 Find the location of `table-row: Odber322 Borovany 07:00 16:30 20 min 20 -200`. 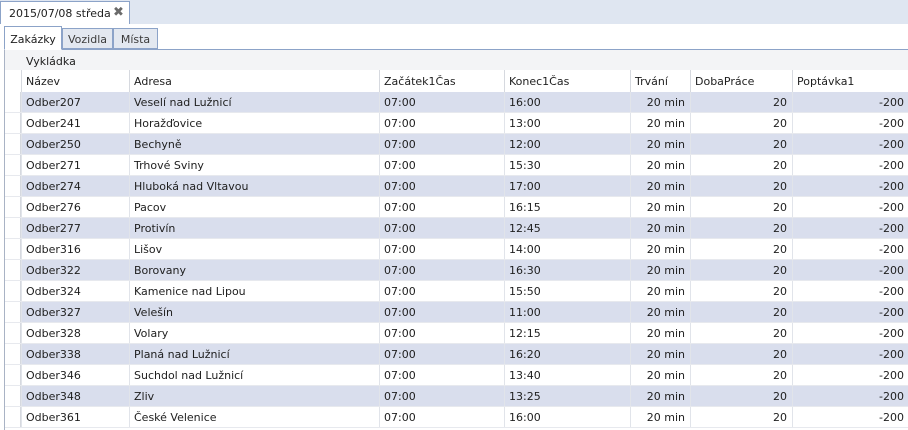

table-row: Odber322 Borovany 07:00 16:30 20 min 20 -200 is located at coordinates (456, 270).